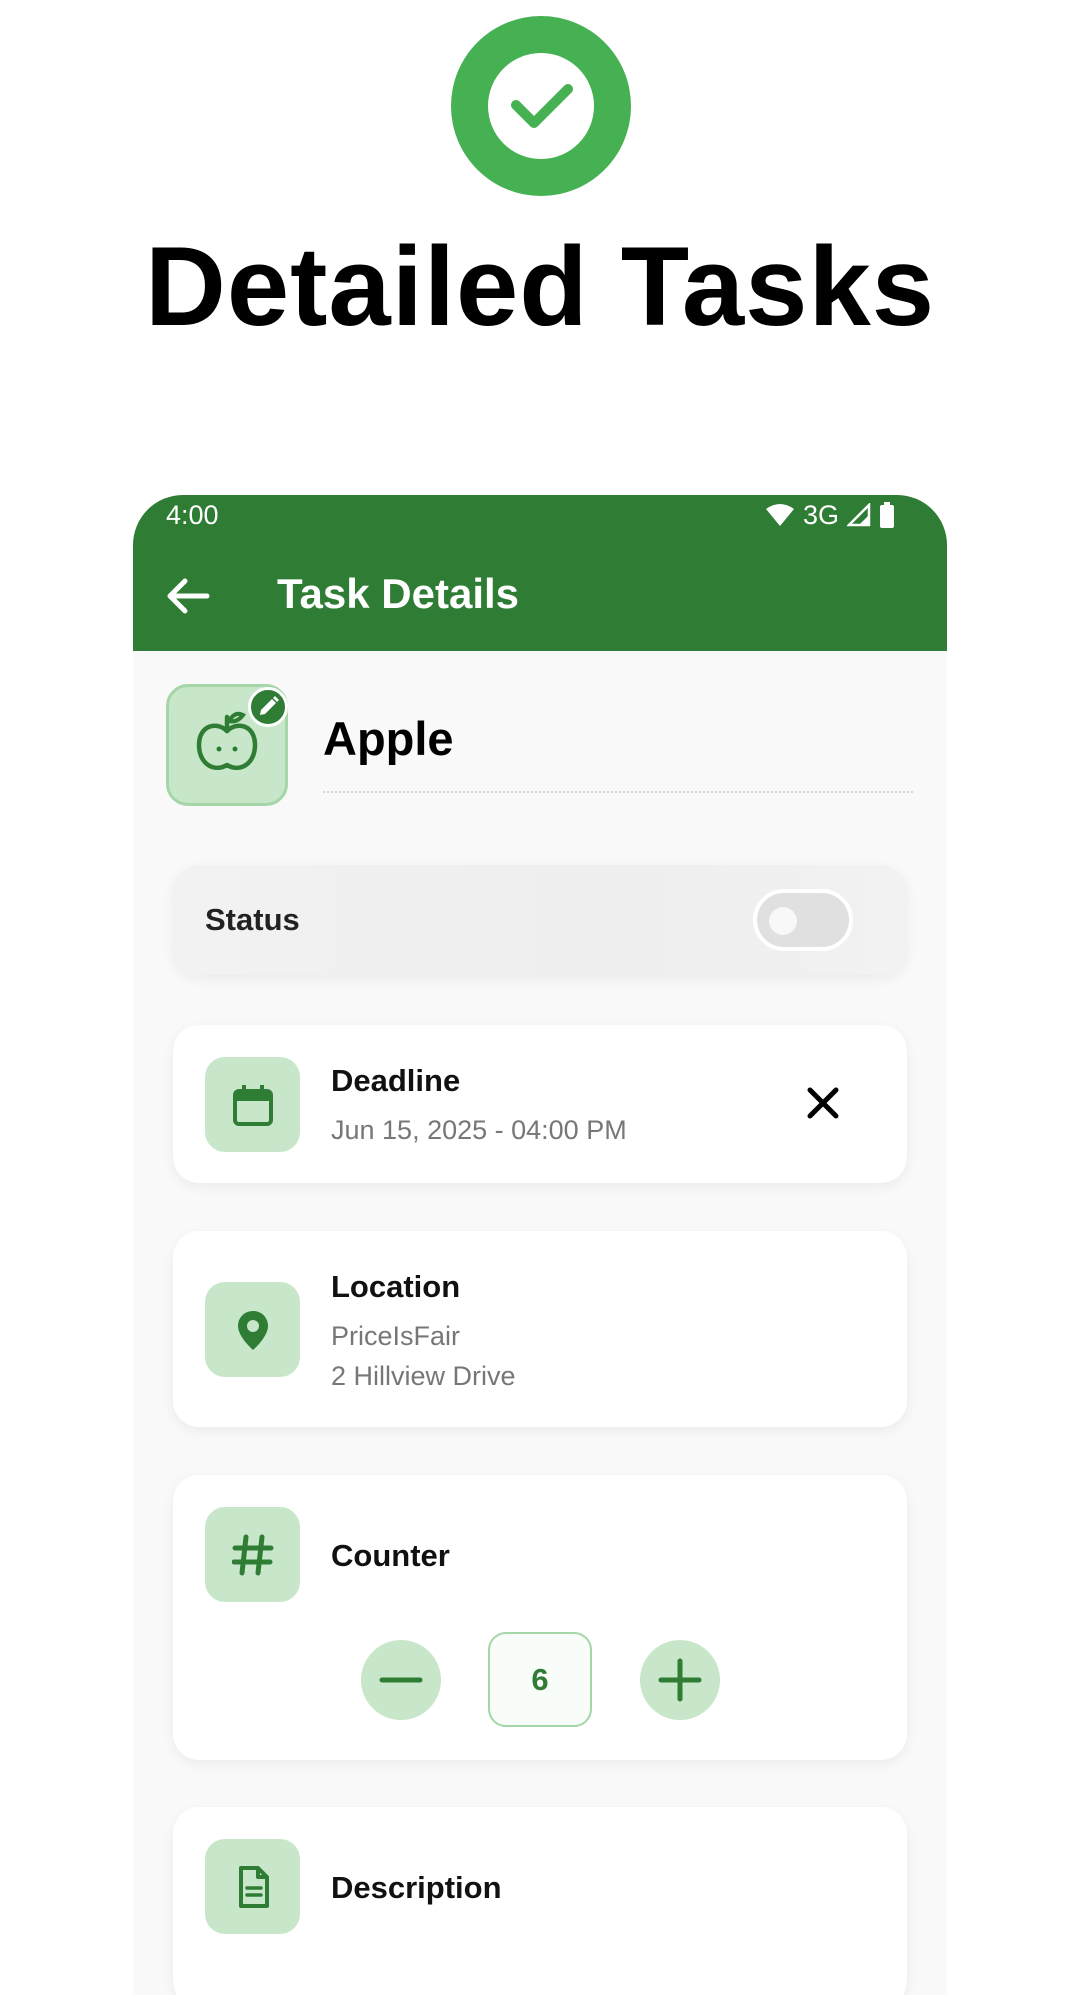  What do you see at coordinates (779, 515) in the screenshot?
I see `wifi-icon` at bounding box center [779, 515].